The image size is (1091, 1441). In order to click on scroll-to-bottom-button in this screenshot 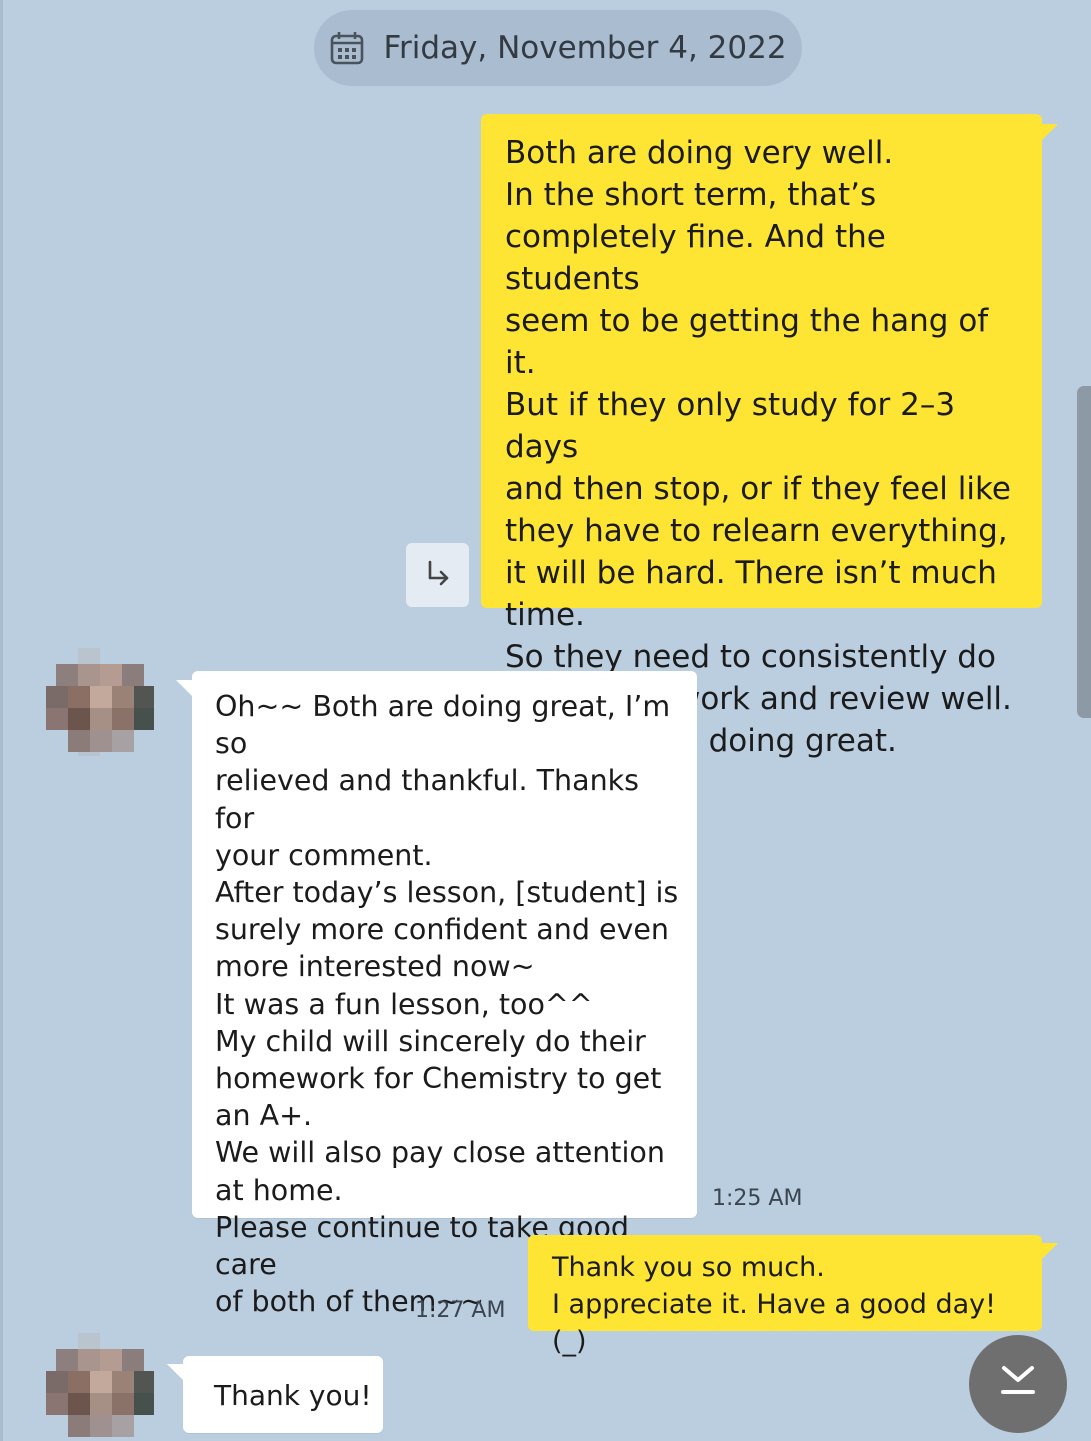, I will do `click(1018, 1384)`.